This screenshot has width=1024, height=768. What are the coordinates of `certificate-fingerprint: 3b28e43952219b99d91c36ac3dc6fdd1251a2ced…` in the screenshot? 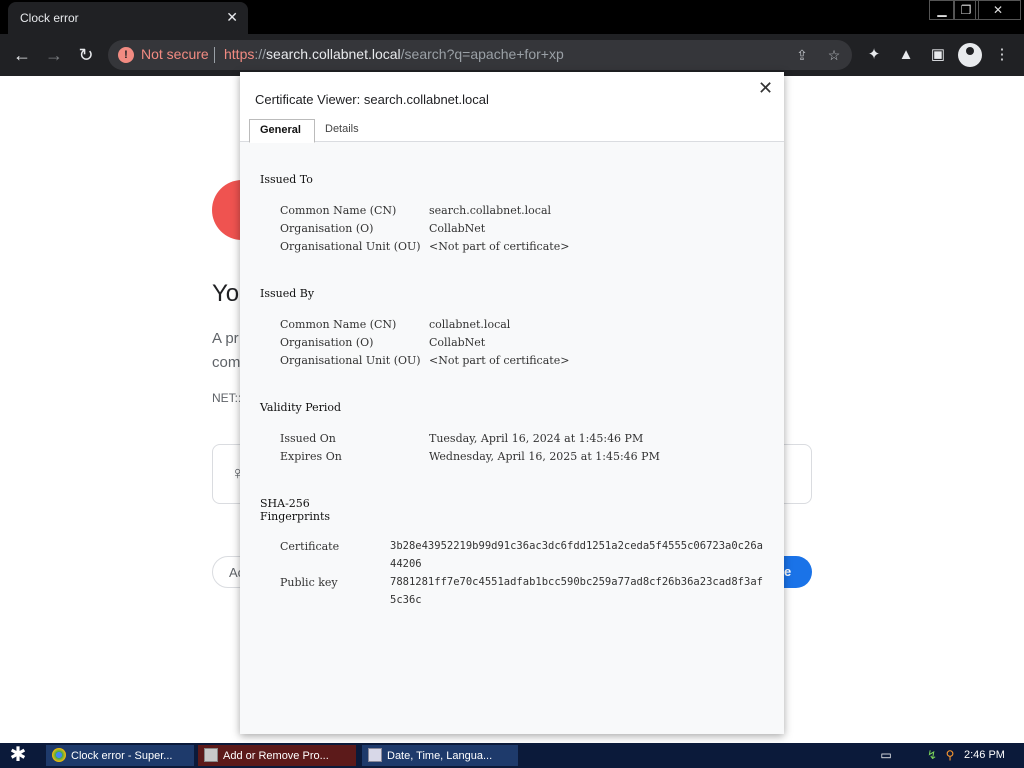 It's located at (576, 555).